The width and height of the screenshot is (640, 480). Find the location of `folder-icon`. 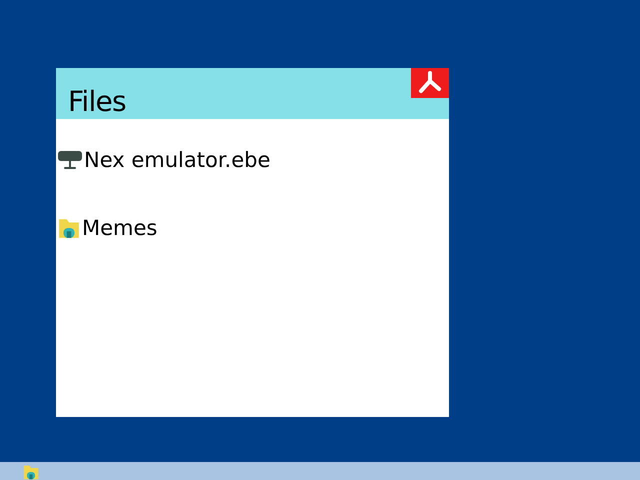

folder-icon is located at coordinates (69, 228).